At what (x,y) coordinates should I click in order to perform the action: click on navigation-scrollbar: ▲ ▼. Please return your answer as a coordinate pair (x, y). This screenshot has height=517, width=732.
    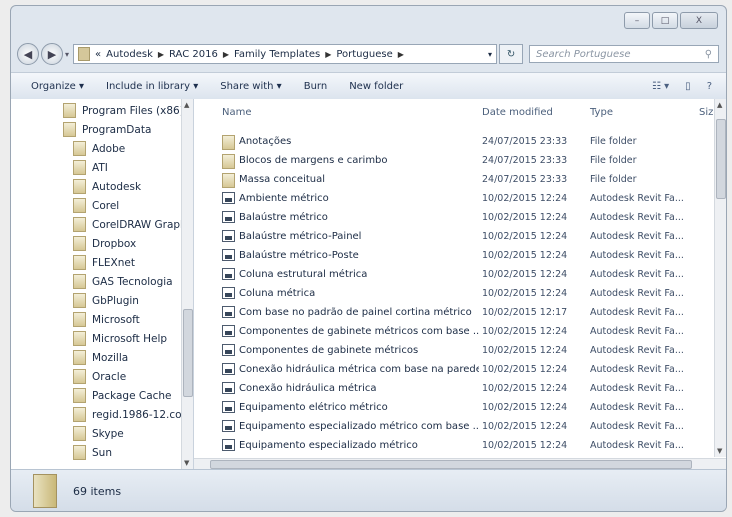
    Looking at the image, I should click on (187, 284).